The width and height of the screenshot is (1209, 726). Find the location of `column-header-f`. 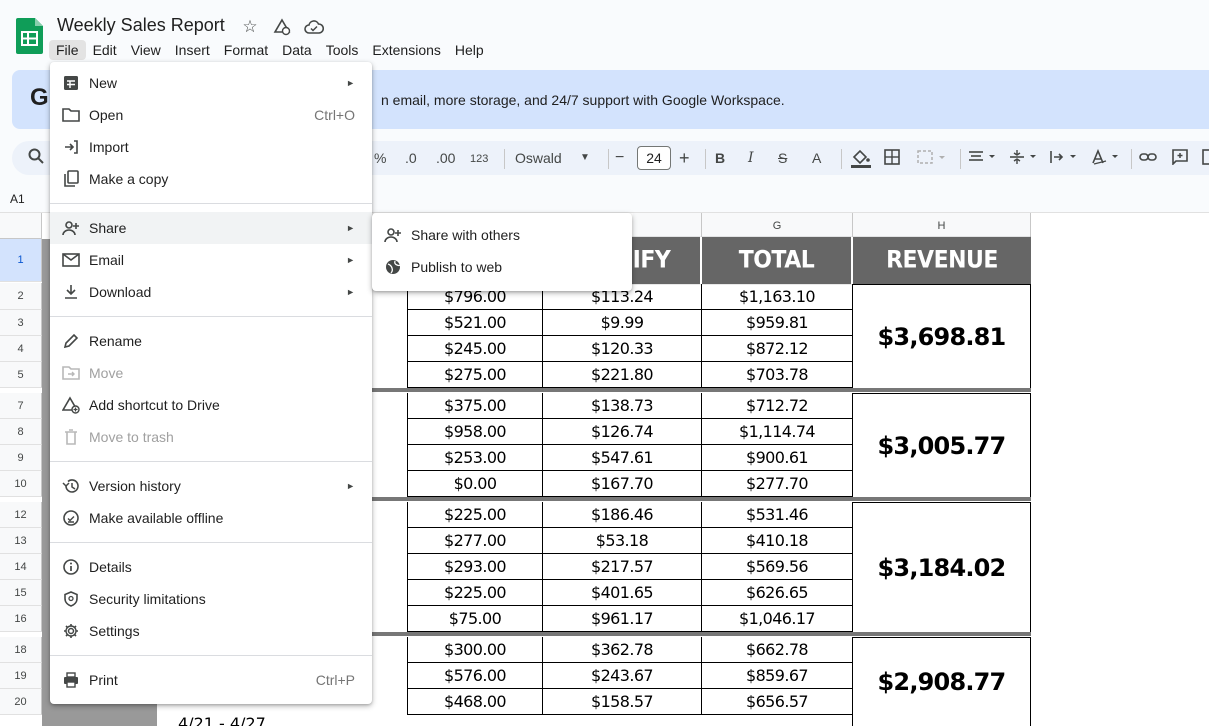

column-header-f is located at coordinates (667, 226).